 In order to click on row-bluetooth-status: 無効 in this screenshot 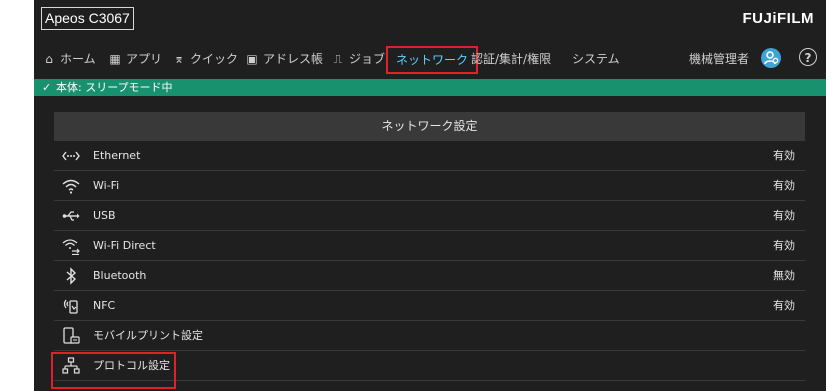, I will do `click(784, 275)`.